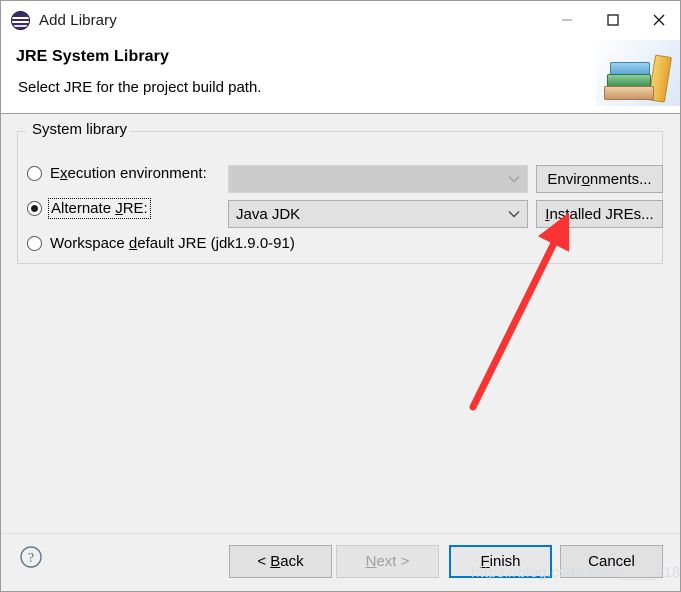 The image size is (681, 592). Describe the element at coordinates (89, 243) in the screenshot. I see `label-part: Workspace` at that location.